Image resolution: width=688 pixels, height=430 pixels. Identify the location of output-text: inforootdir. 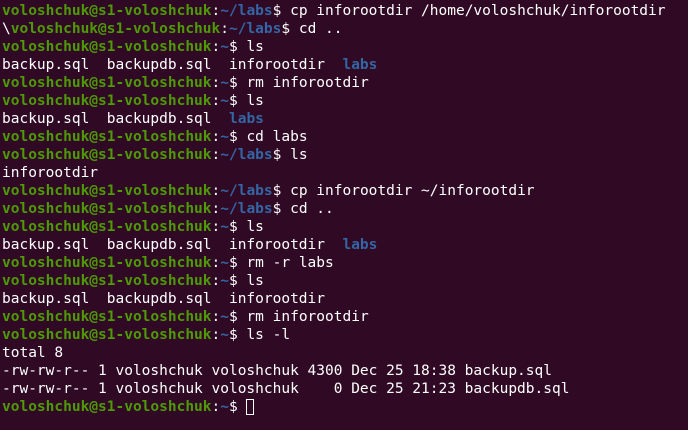
(50, 173).